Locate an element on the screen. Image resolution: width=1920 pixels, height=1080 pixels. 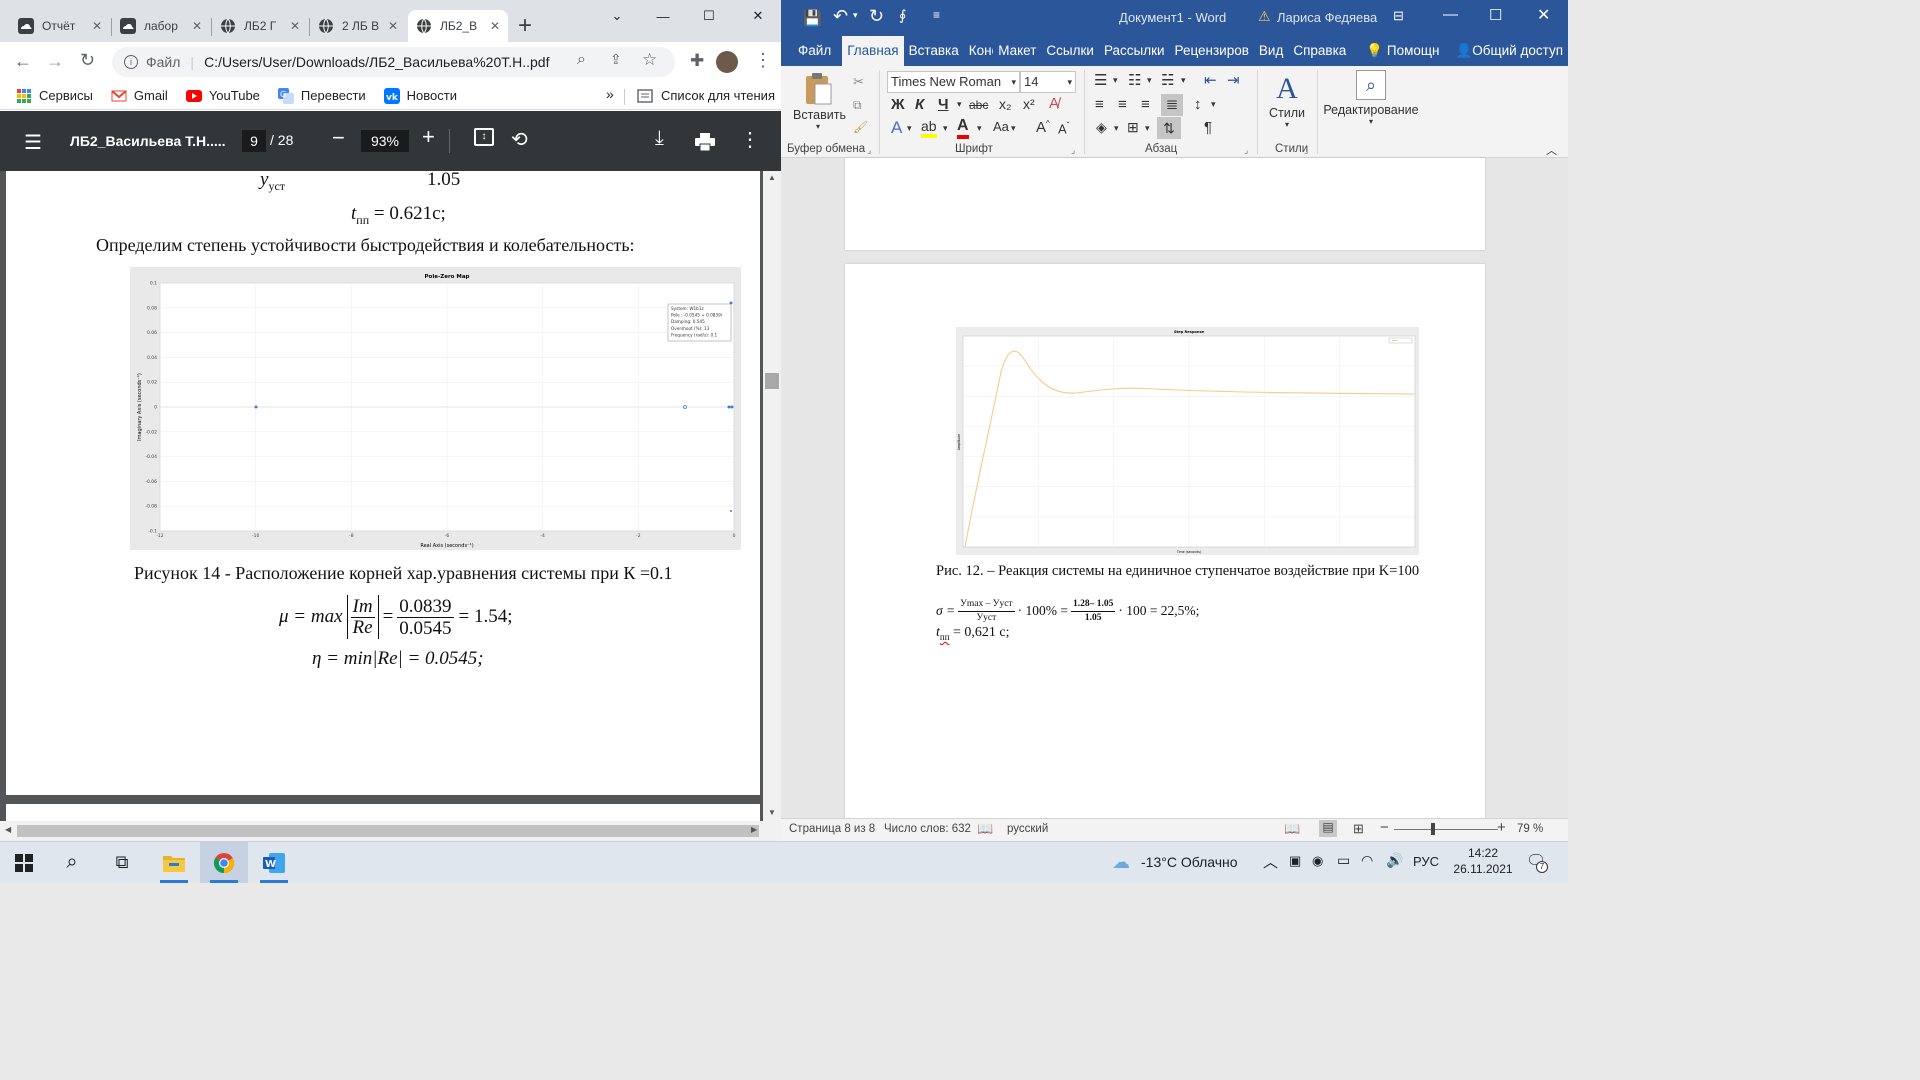
redo-icon: ↻ is located at coordinates (876, 16).